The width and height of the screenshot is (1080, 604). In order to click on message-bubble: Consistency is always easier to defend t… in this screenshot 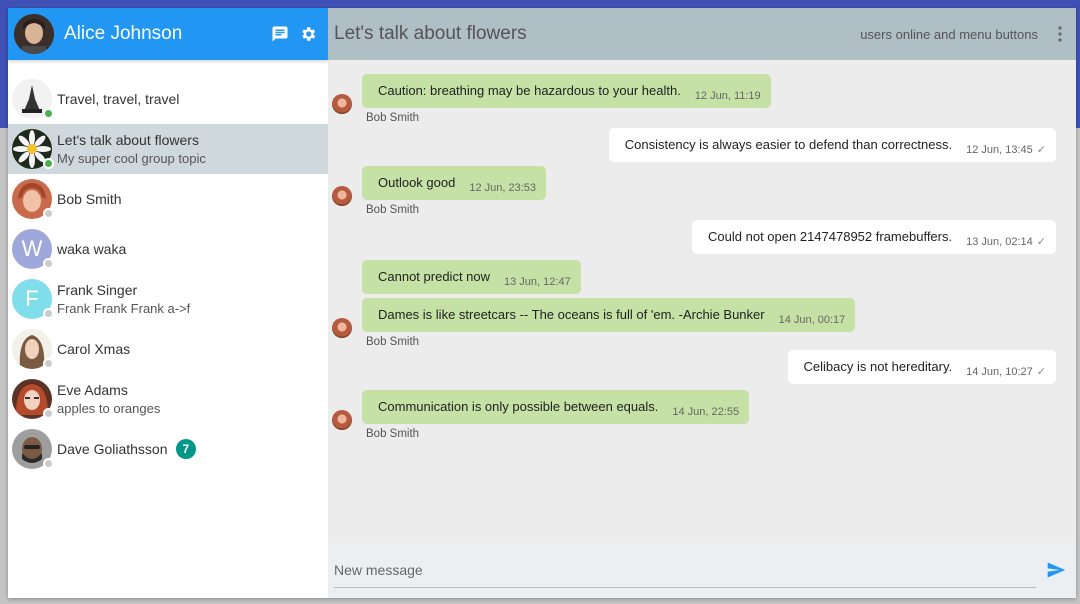, I will do `click(832, 145)`.